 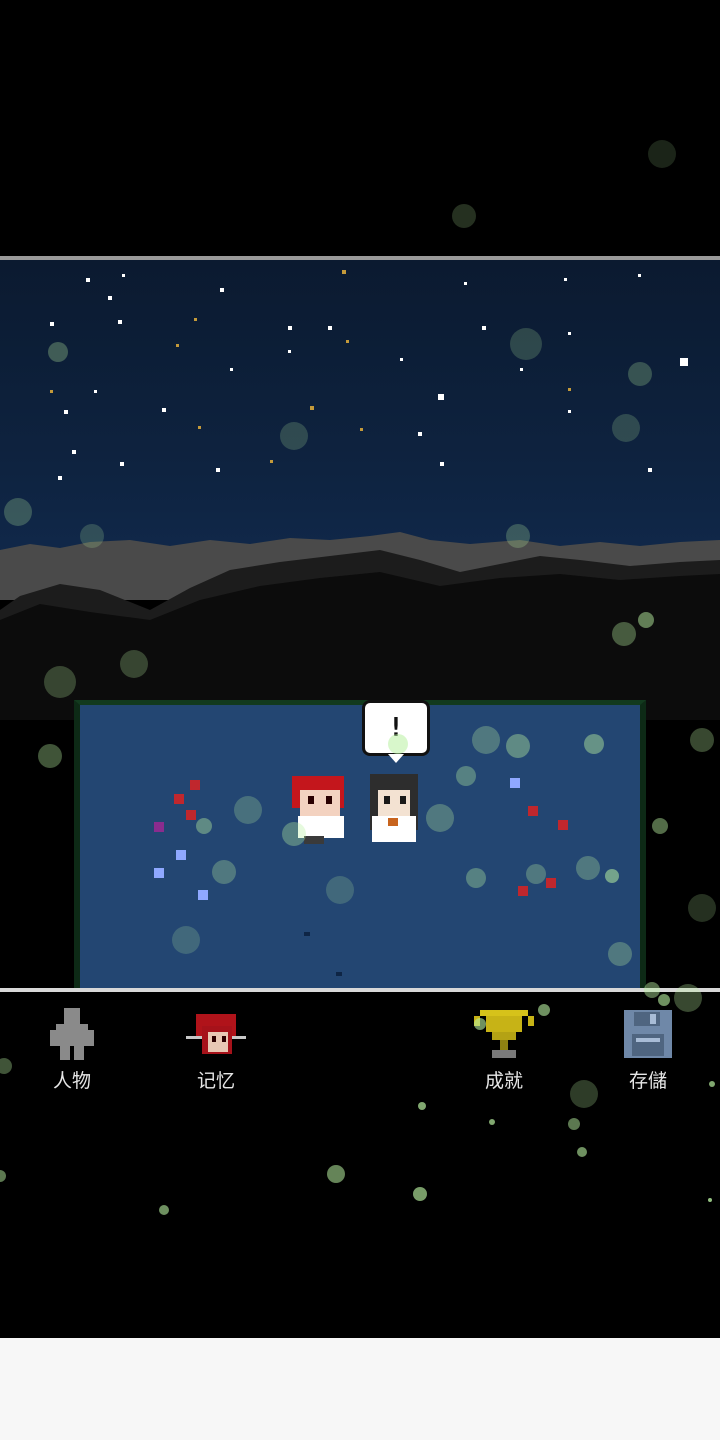 I want to click on bottom-blank-area, so click(x=360, y=1389).